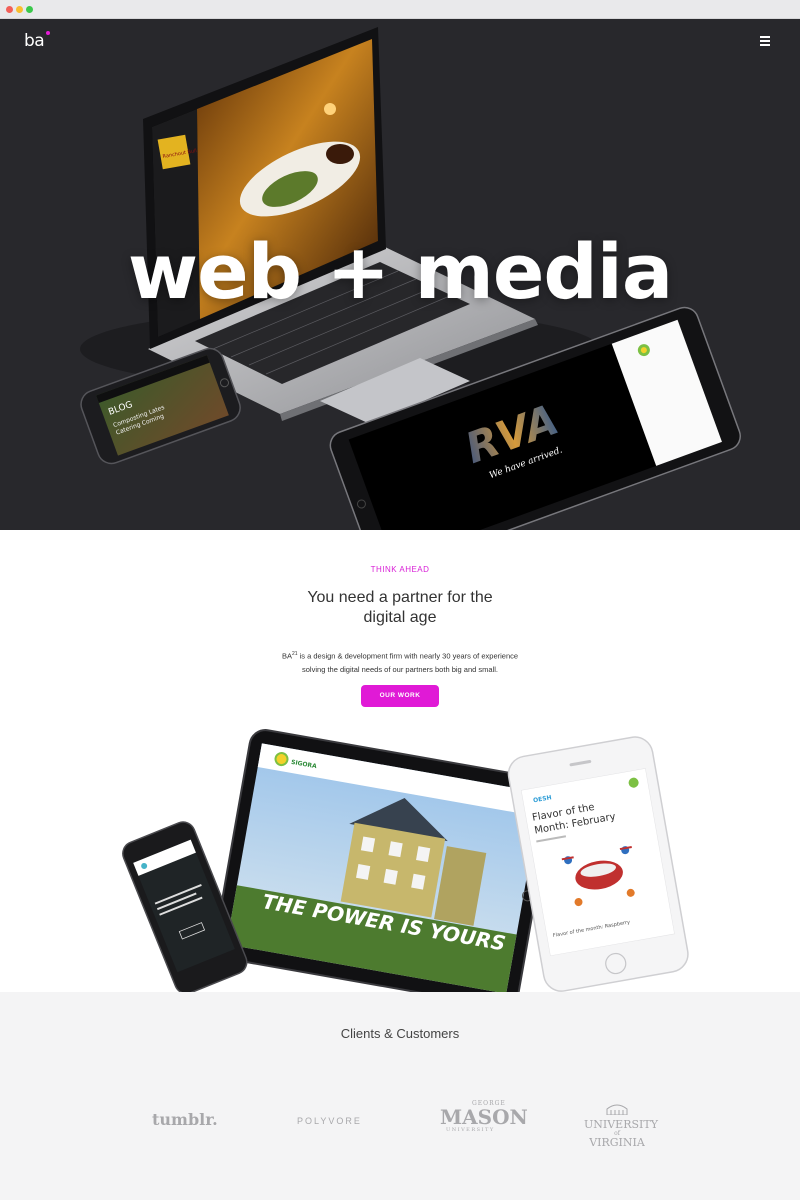 This screenshot has width=800, height=1200. I want to click on uva-logo: UNIVERSITY of VIRGINIA, so click(621, 1124).